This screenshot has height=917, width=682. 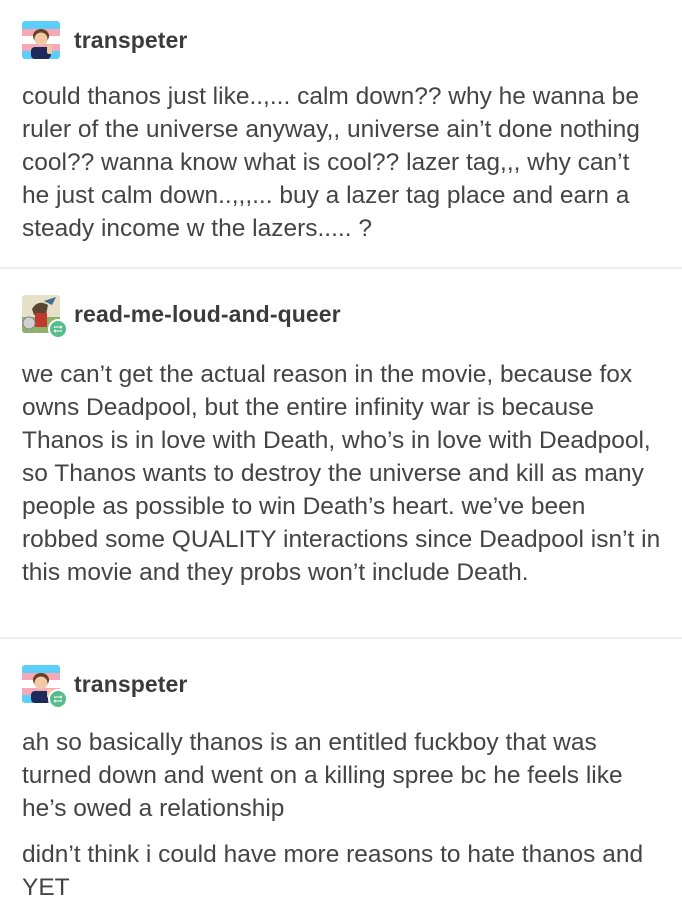 I want to click on username: read-me-loud-and-queer, so click(x=207, y=314).